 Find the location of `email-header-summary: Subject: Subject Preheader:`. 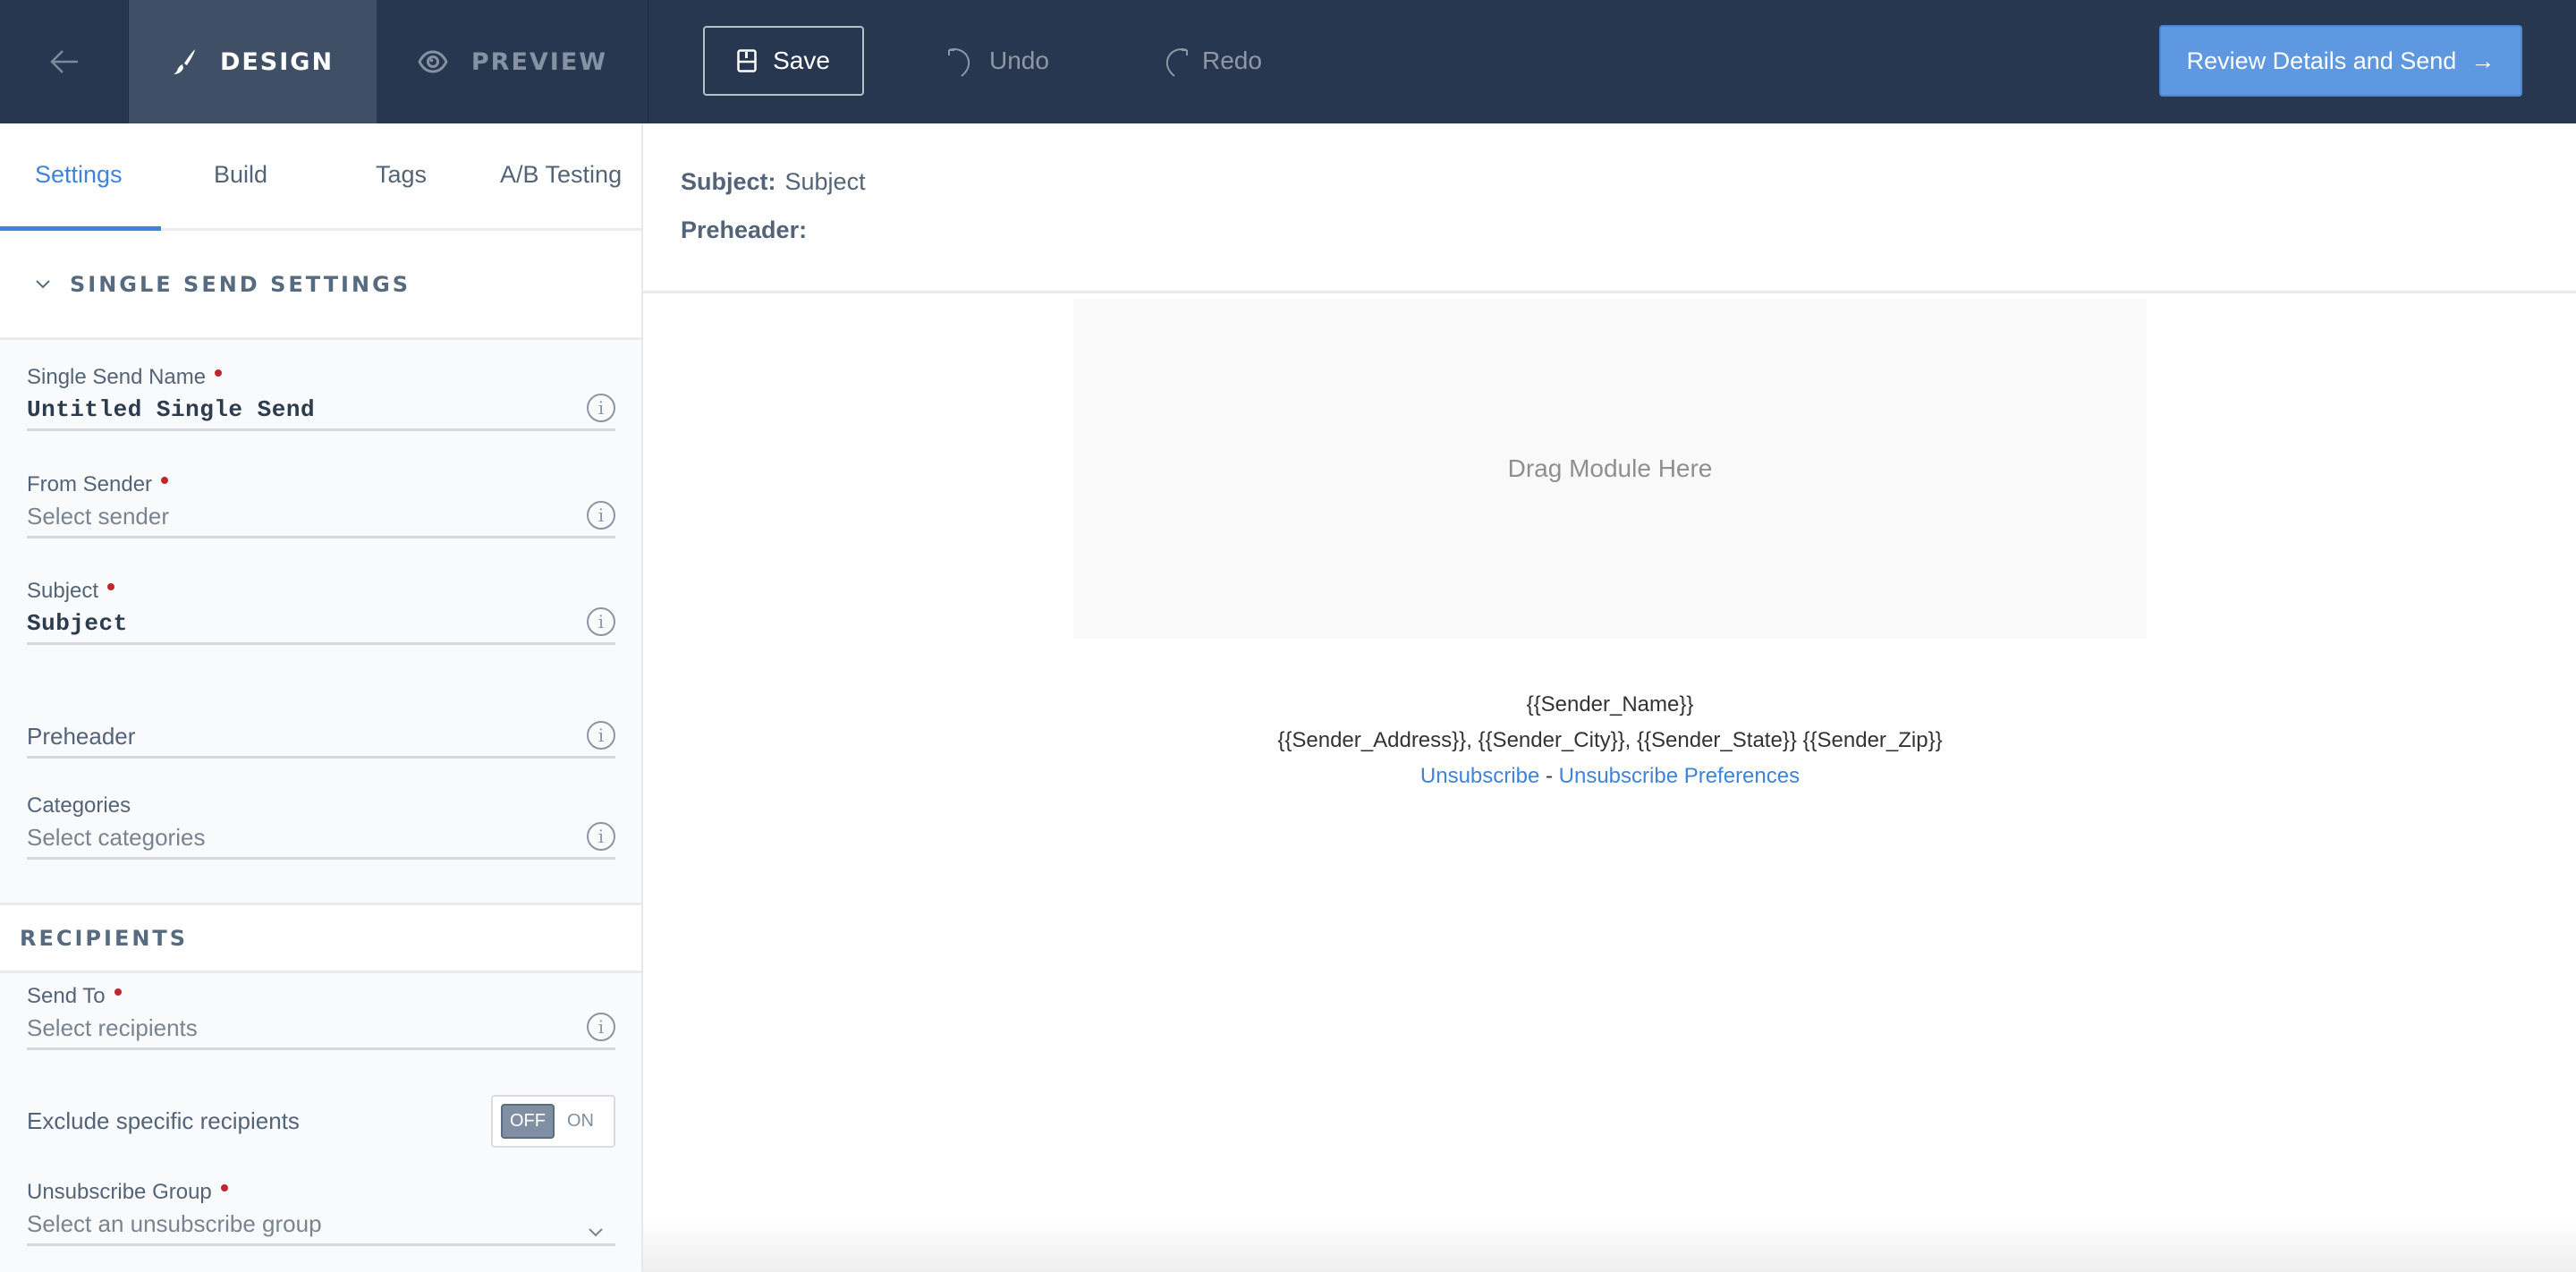

email-header-summary: Subject: Subject Preheader: is located at coordinates (1609, 208).